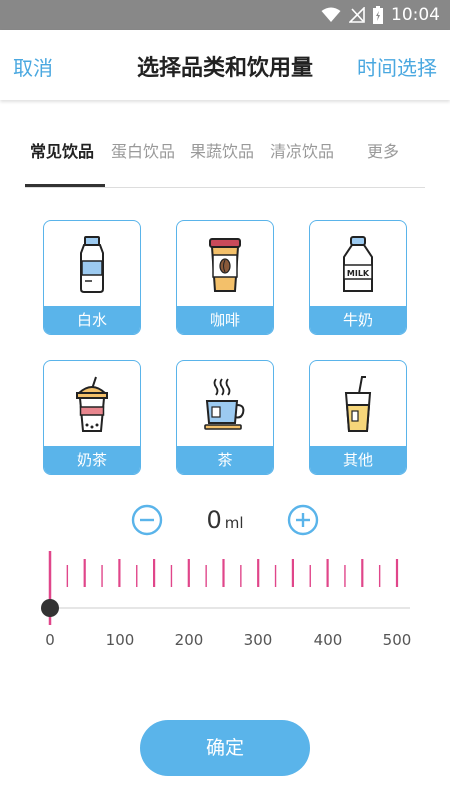 The width and height of the screenshot is (450, 800). I want to click on ruler-label-0: 0, so click(50, 640).